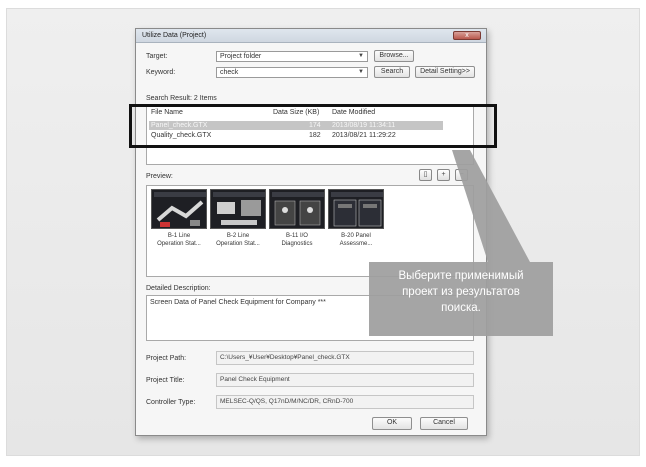  I want to click on callout-line: поиска., so click(461, 308).